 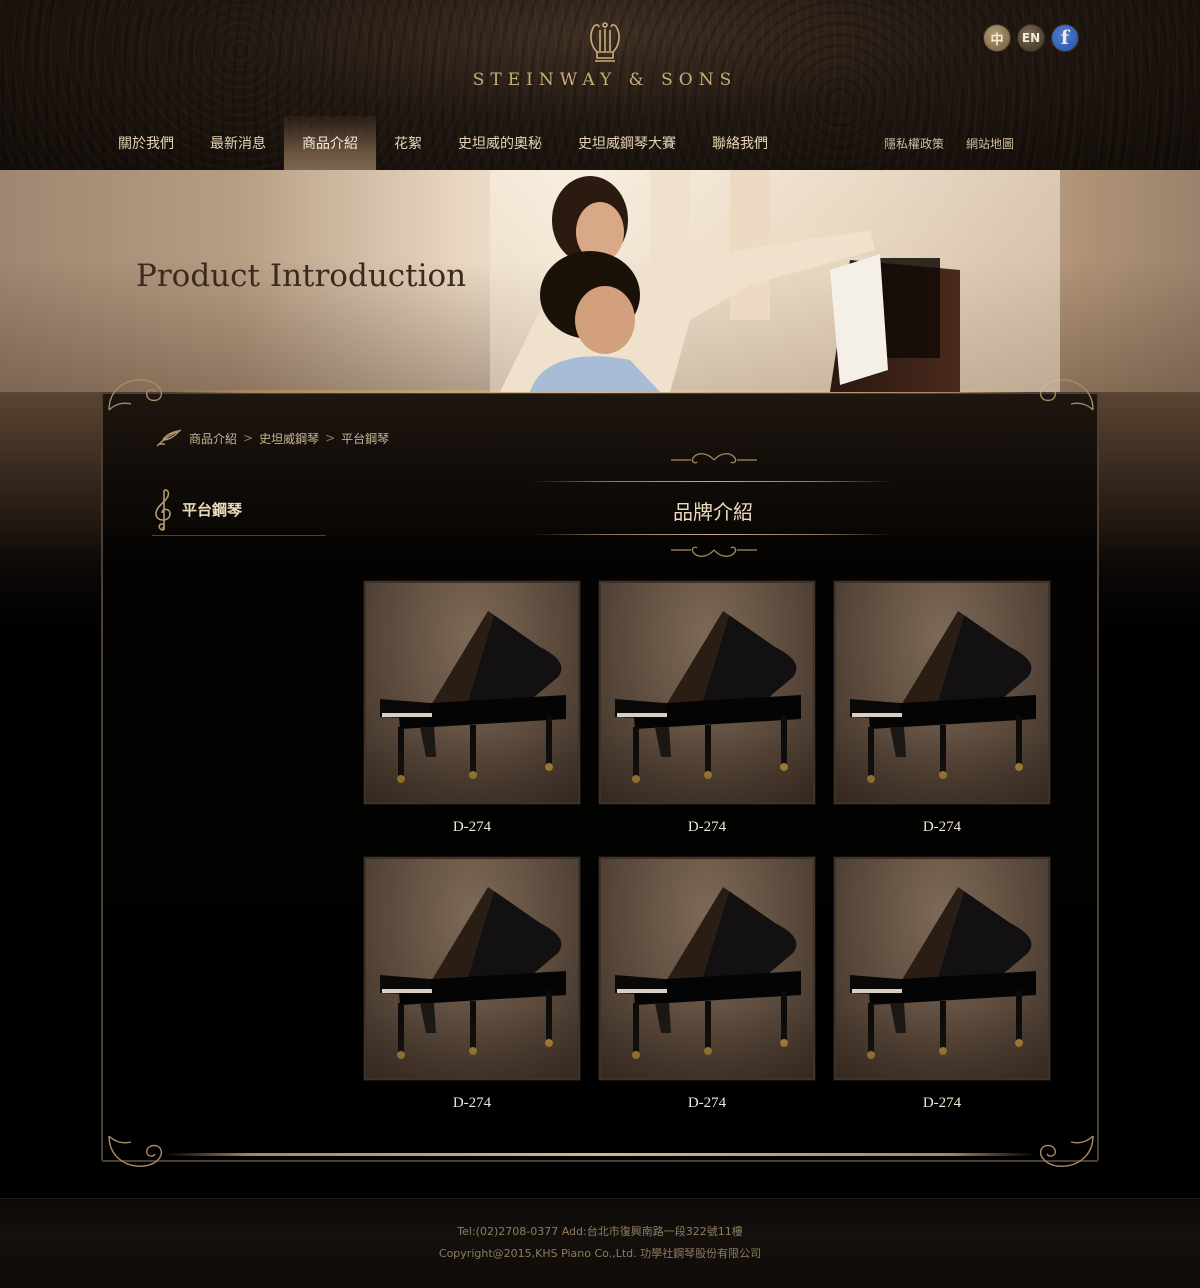 I want to click on breadcrumb: 商品介紹 > 史坦威鋼琴 > 平台鋼琴, so click(x=272, y=438).